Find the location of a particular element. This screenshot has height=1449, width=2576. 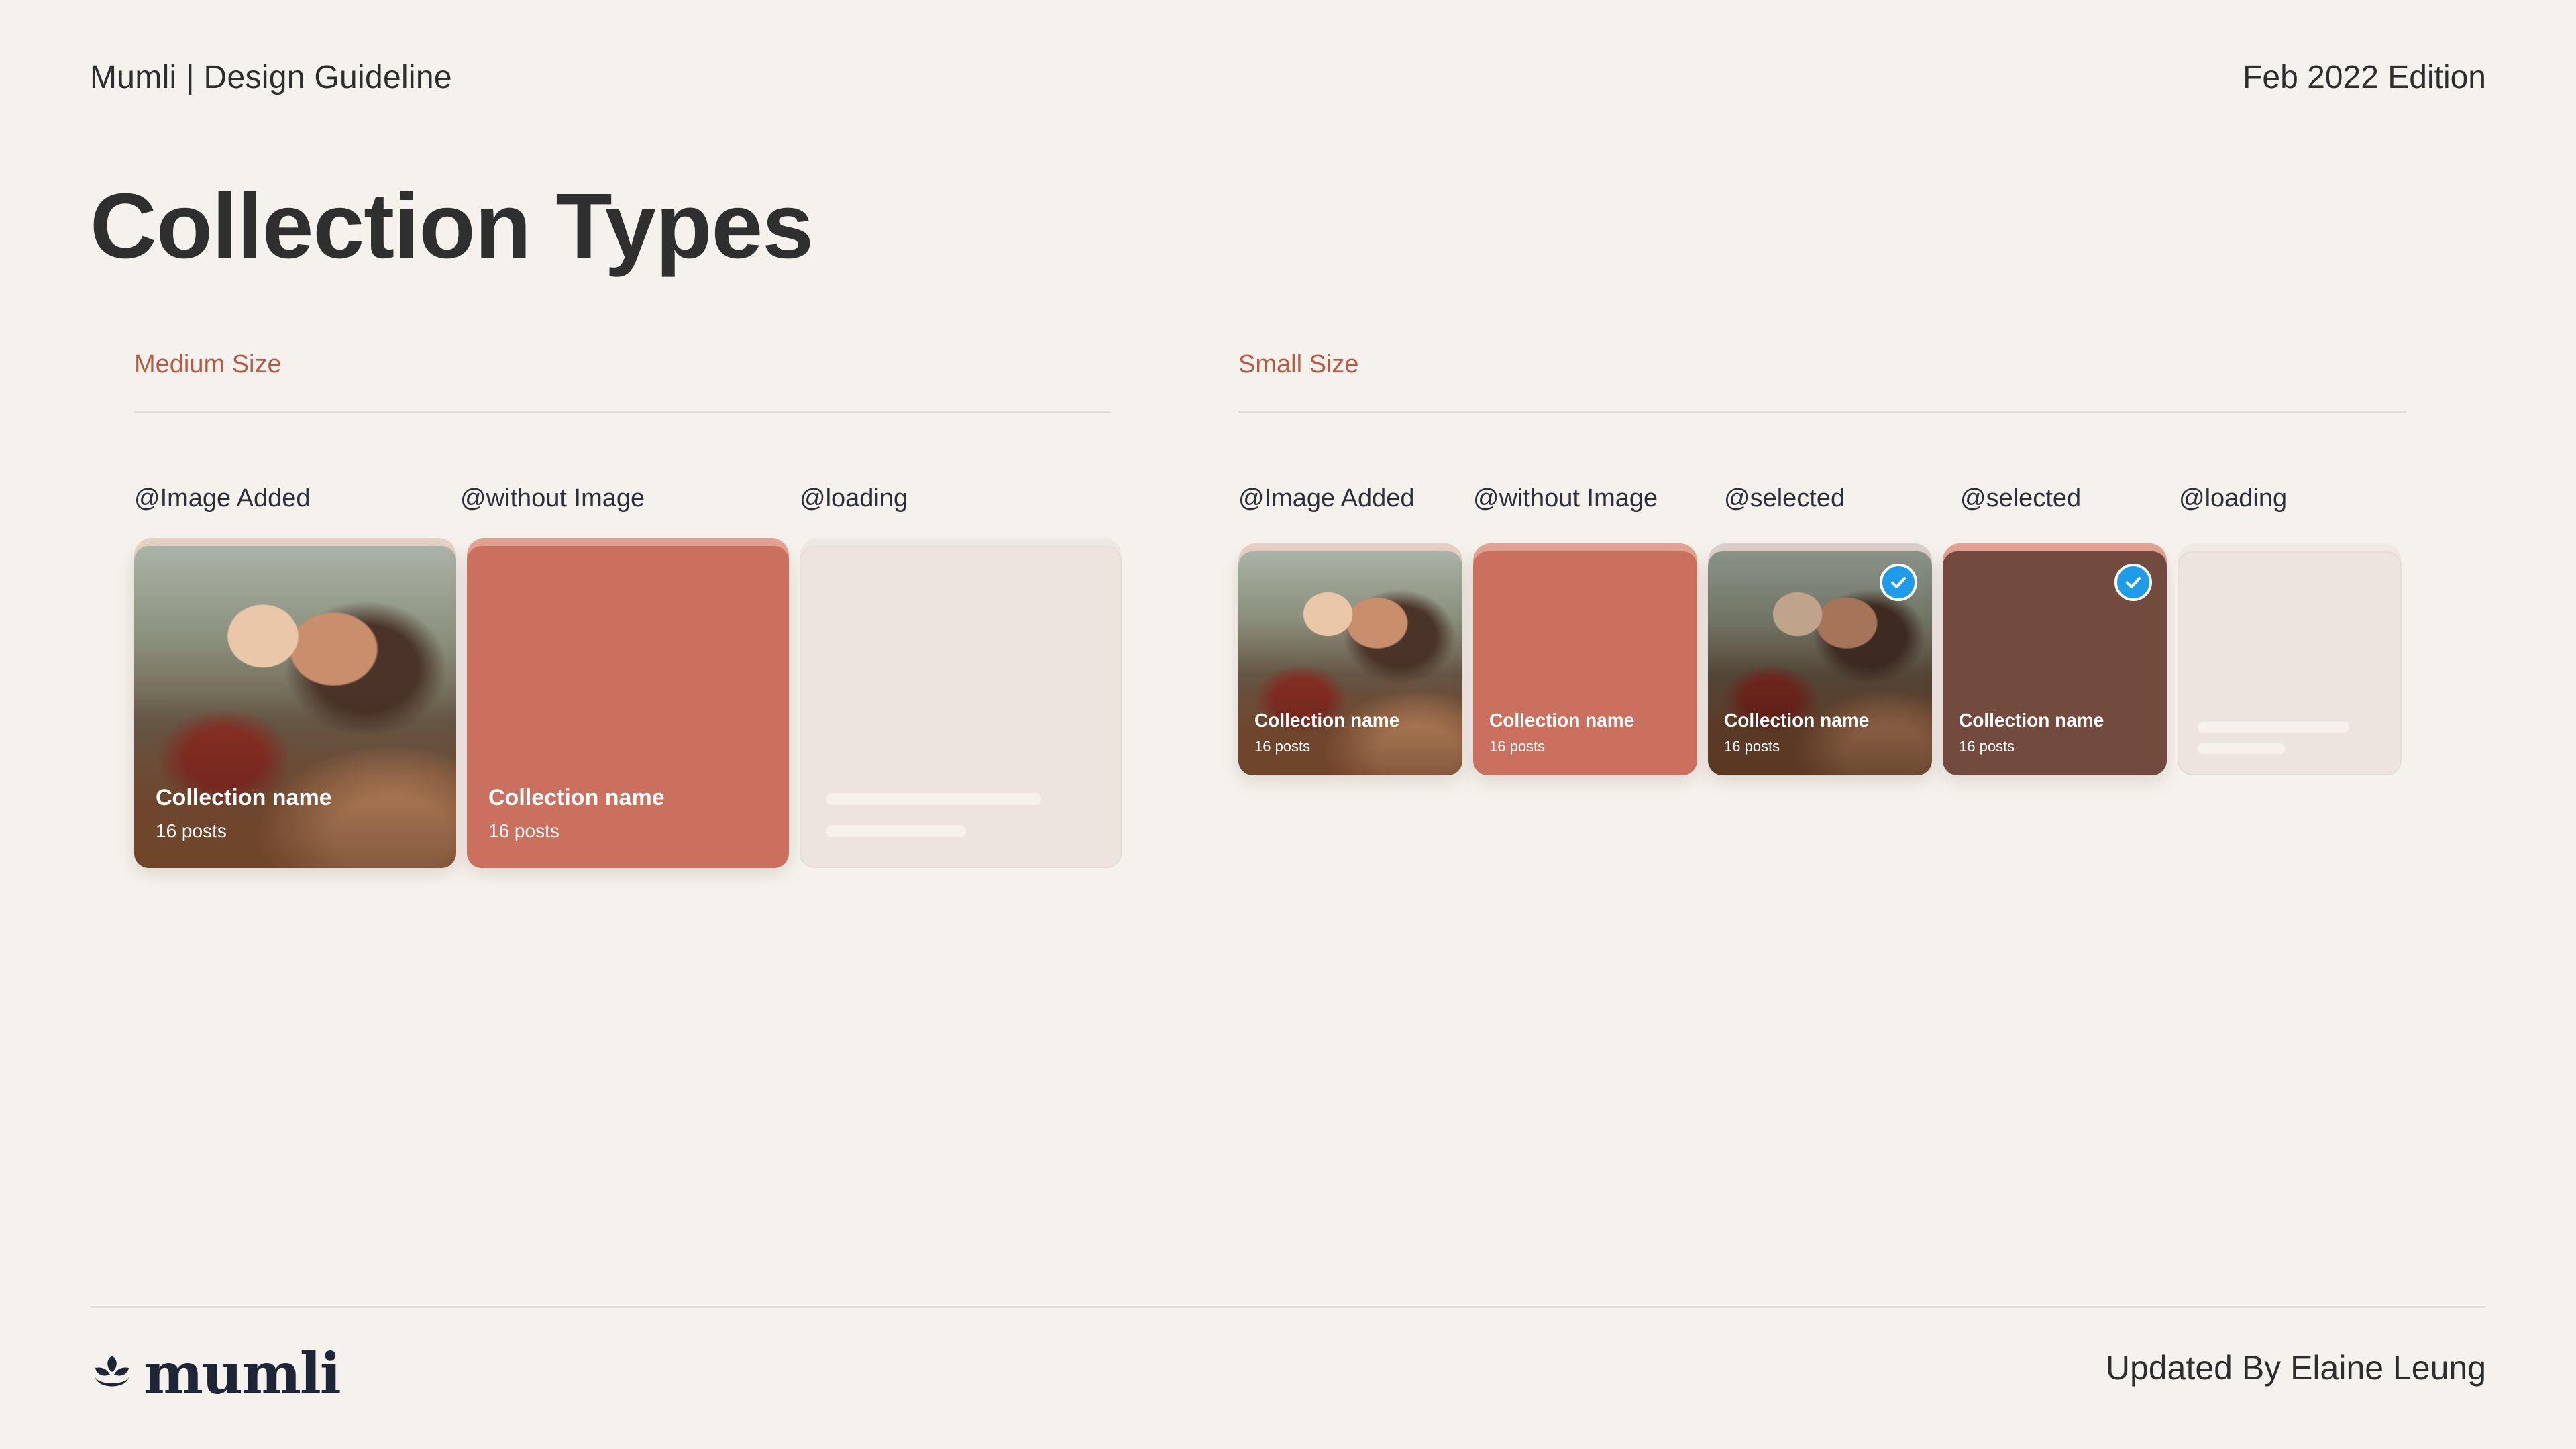

collection-card-small-no-image: Collection name 16 posts is located at coordinates (1585, 659).